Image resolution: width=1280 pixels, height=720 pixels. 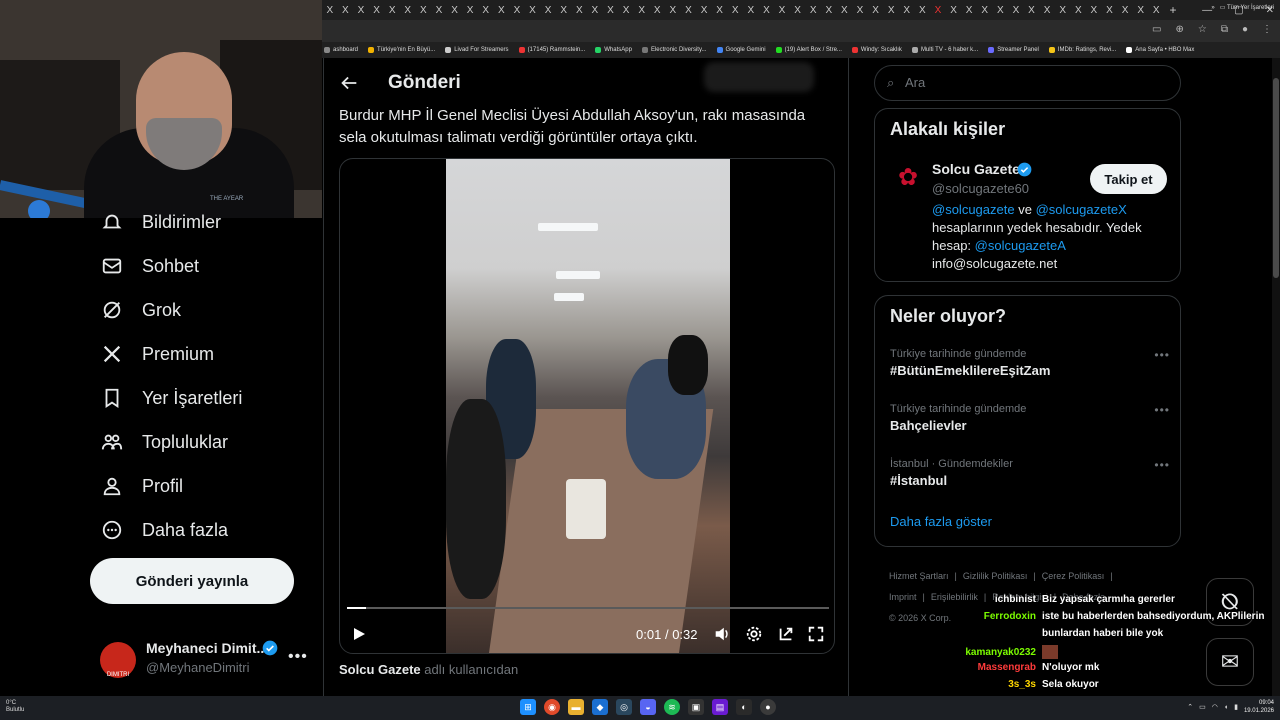 I want to click on footer-link: Hizmet Şartları, so click(x=919, y=576).